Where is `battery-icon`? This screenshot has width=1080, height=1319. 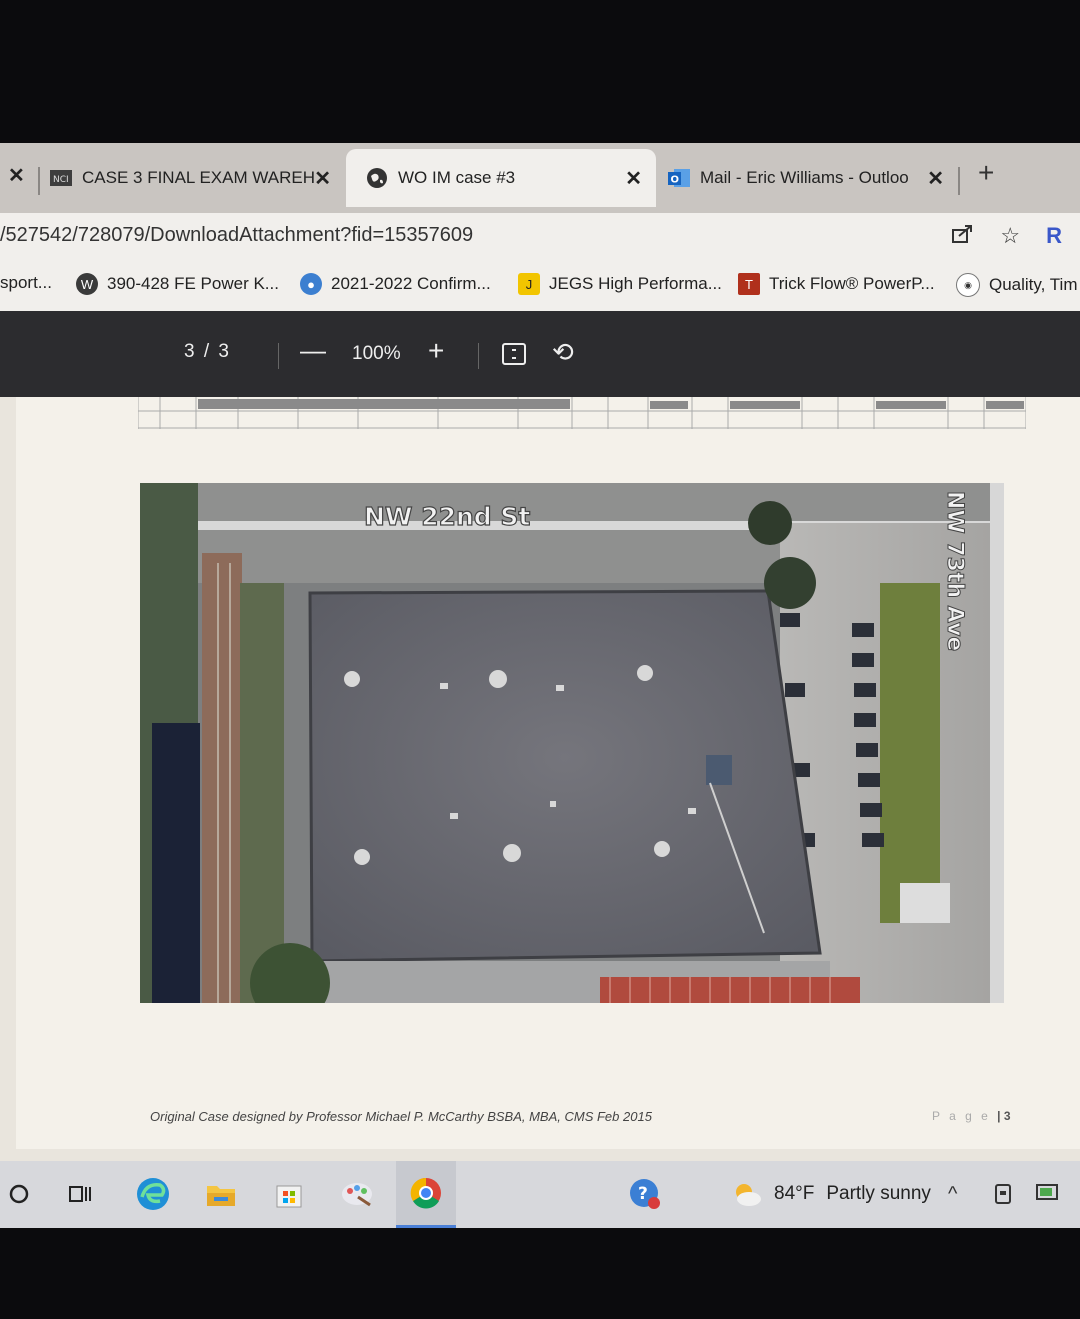 battery-icon is located at coordinates (1048, 1195).